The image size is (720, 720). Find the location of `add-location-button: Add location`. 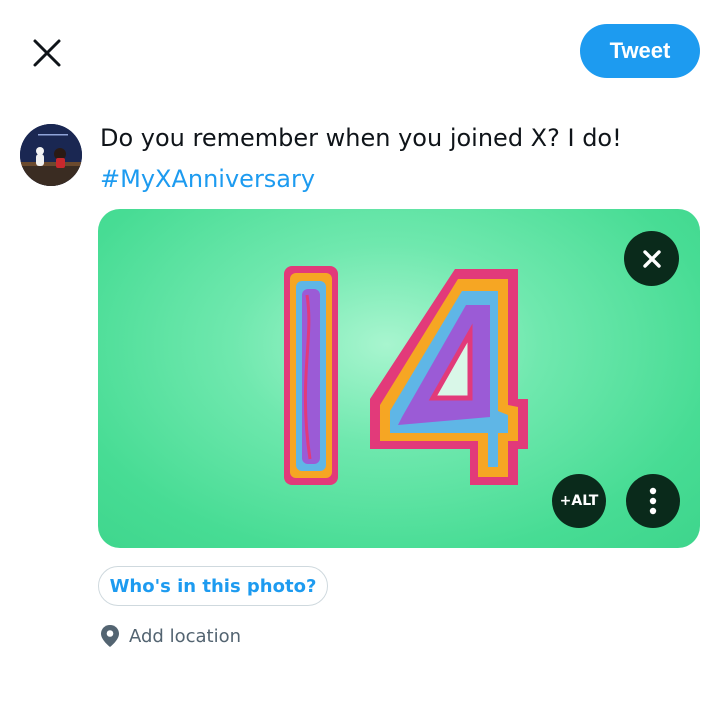

add-location-button: Add location is located at coordinates (170, 636).